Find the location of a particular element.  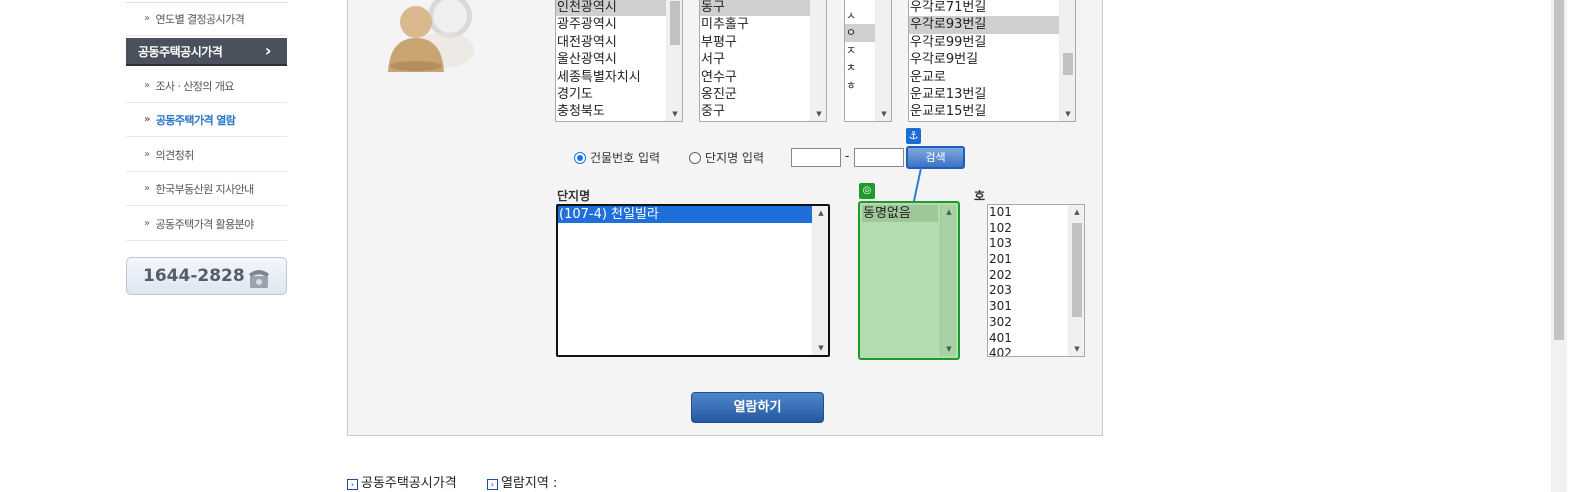

list-item: 동명없음 is located at coordinates (900, 214).